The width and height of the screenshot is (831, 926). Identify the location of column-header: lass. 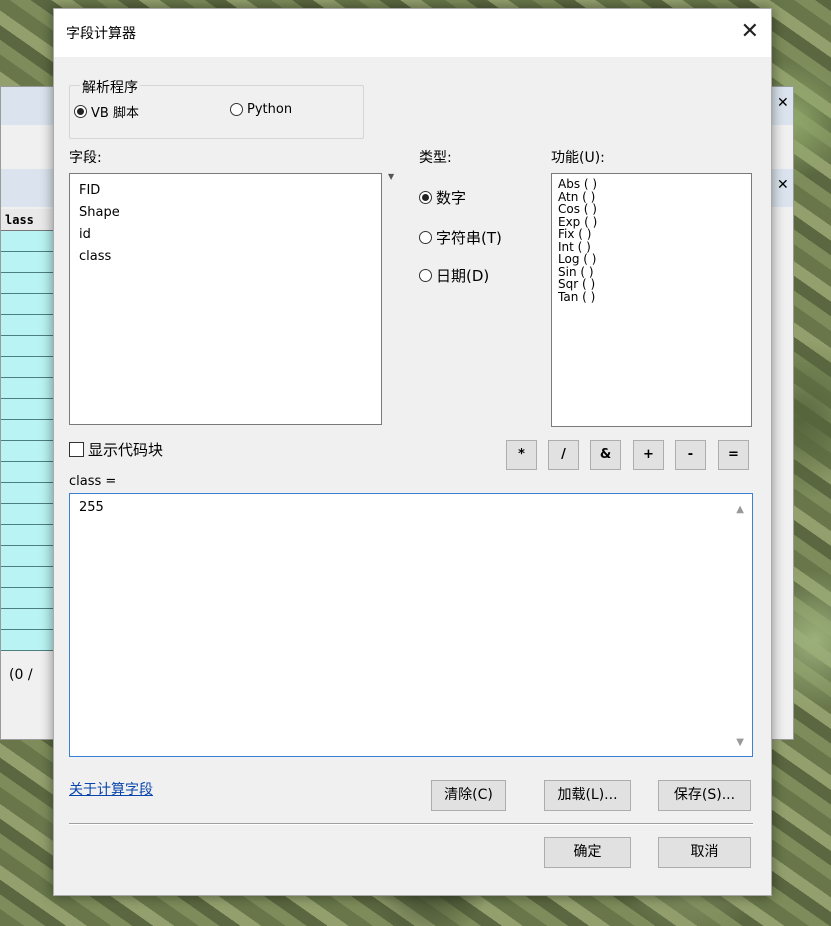
(27, 220).